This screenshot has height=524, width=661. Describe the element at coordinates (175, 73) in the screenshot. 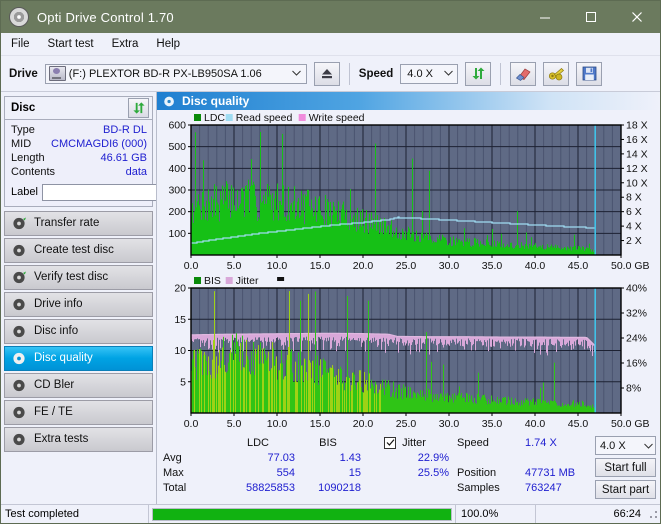

I see `drive-select: (F:) PLEXTOR BD-R PX-LB950SA 1.06` at that location.